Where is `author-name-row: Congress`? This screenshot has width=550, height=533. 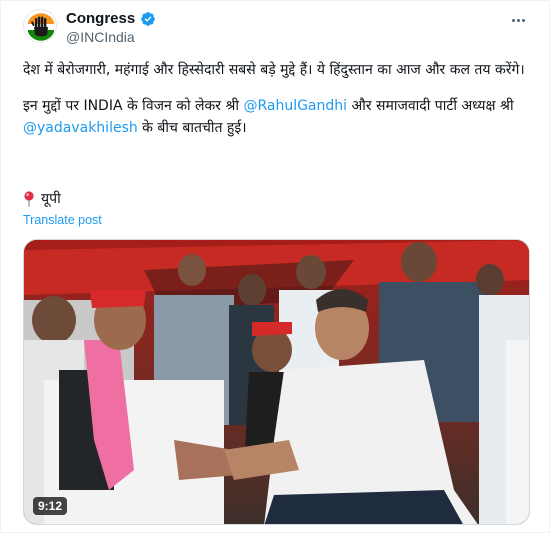
author-name-row: Congress is located at coordinates (111, 18).